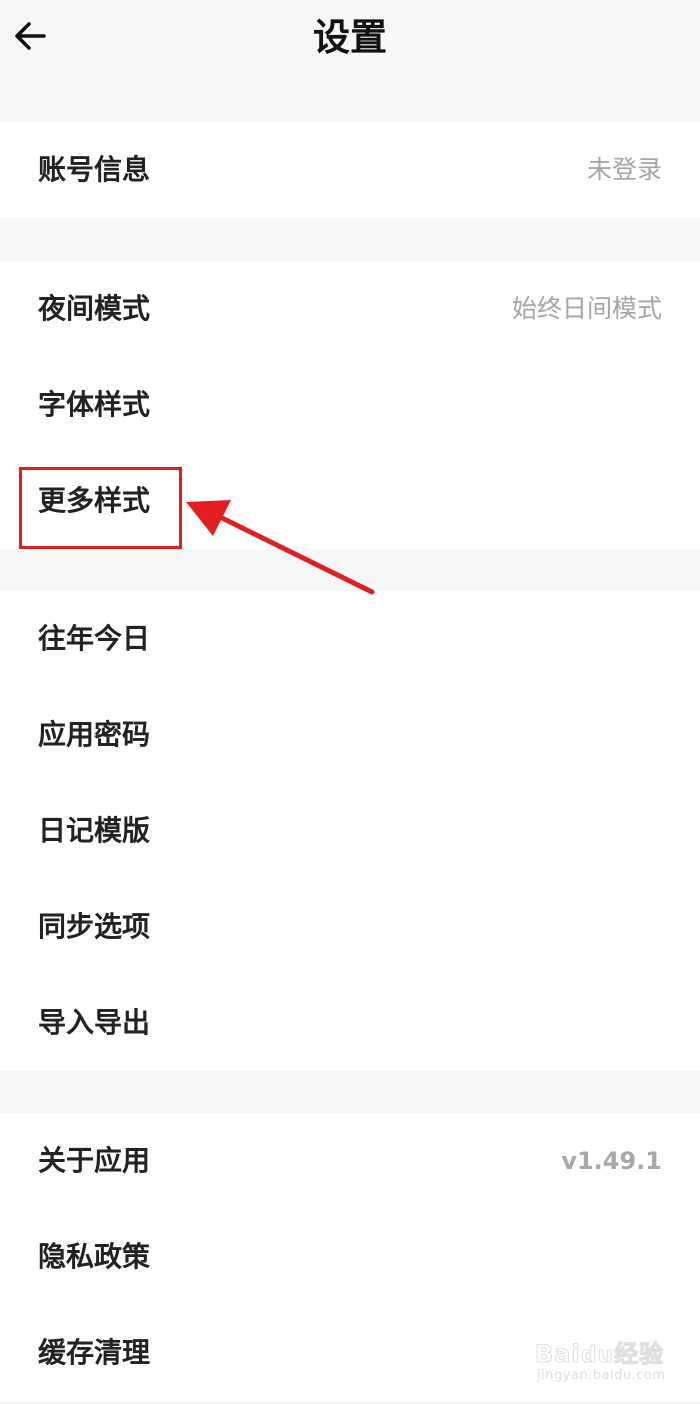 Image resolution: width=700 pixels, height=1404 pixels. What do you see at coordinates (350, 309) in the screenshot?
I see `settings-row-night-mode: 夜间模式 始终日间模式` at bounding box center [350, 309].